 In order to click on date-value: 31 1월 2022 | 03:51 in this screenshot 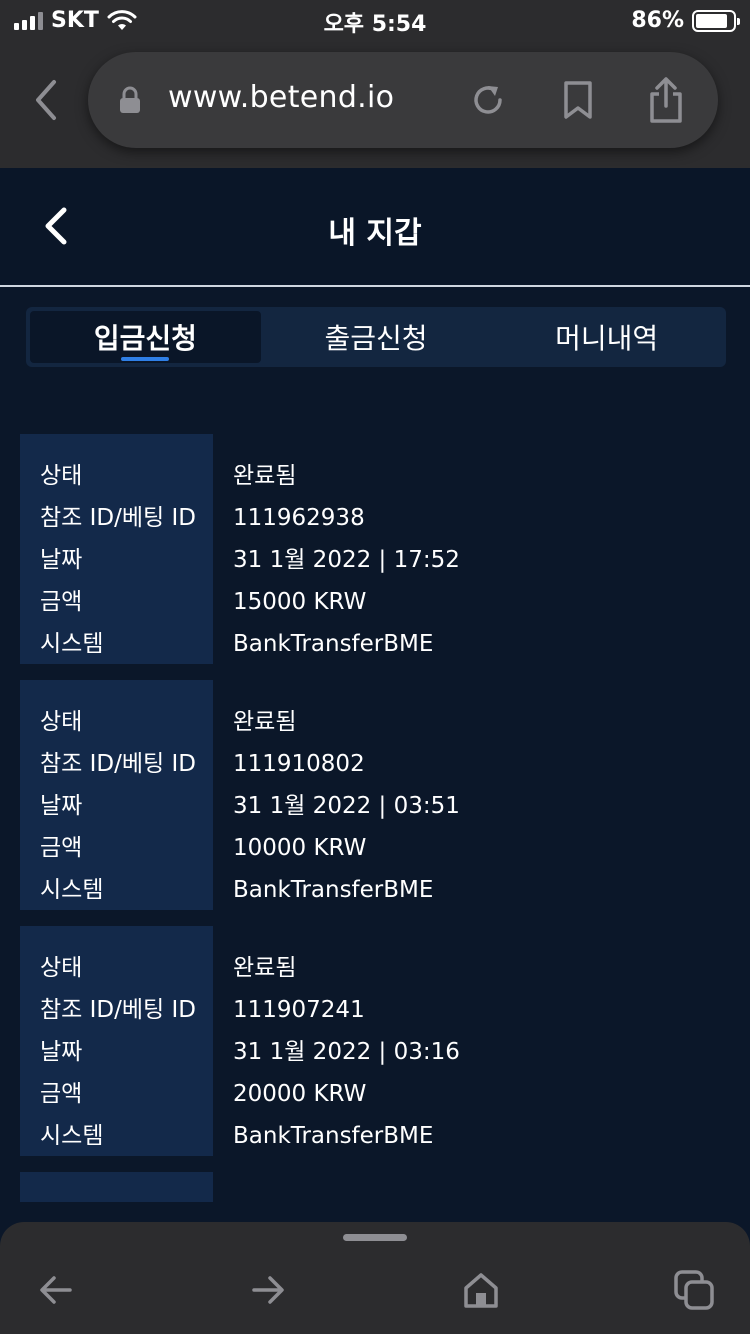, I will do `click(346, 806)`.